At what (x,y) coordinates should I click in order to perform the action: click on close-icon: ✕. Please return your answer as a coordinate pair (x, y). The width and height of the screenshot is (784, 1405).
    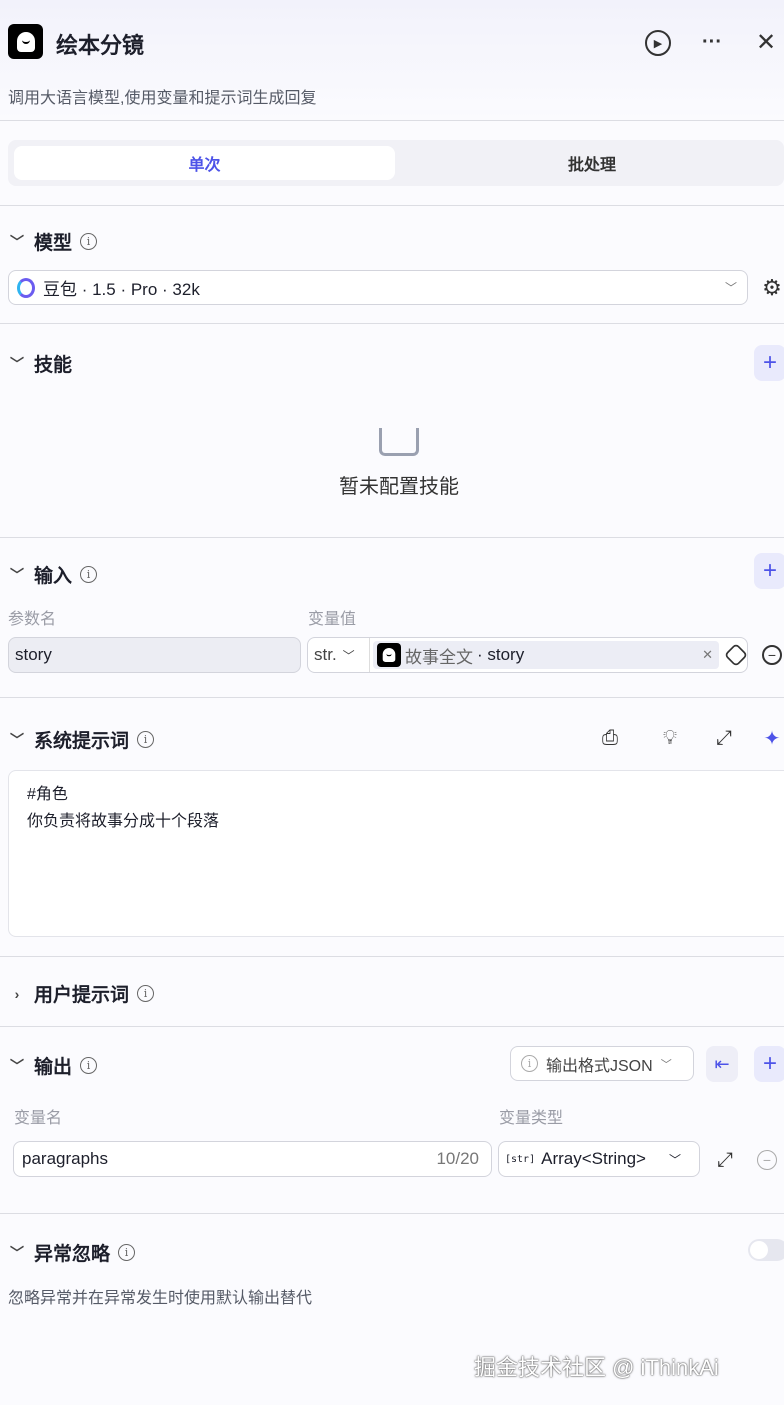
    Looking at the image, I should click on (766, 42).